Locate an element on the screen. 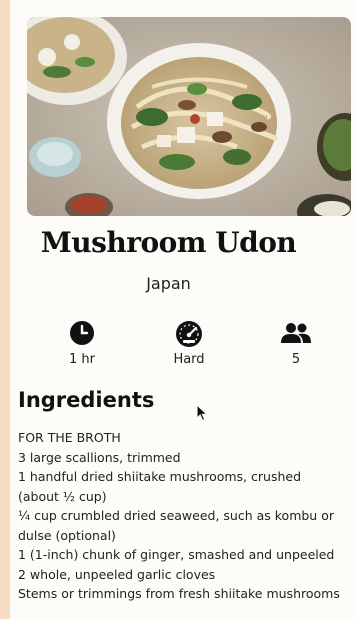 The height and width of the screenshot is (619, 357). ingredients-heading: Ingredients is located at coordinates (86, 400).